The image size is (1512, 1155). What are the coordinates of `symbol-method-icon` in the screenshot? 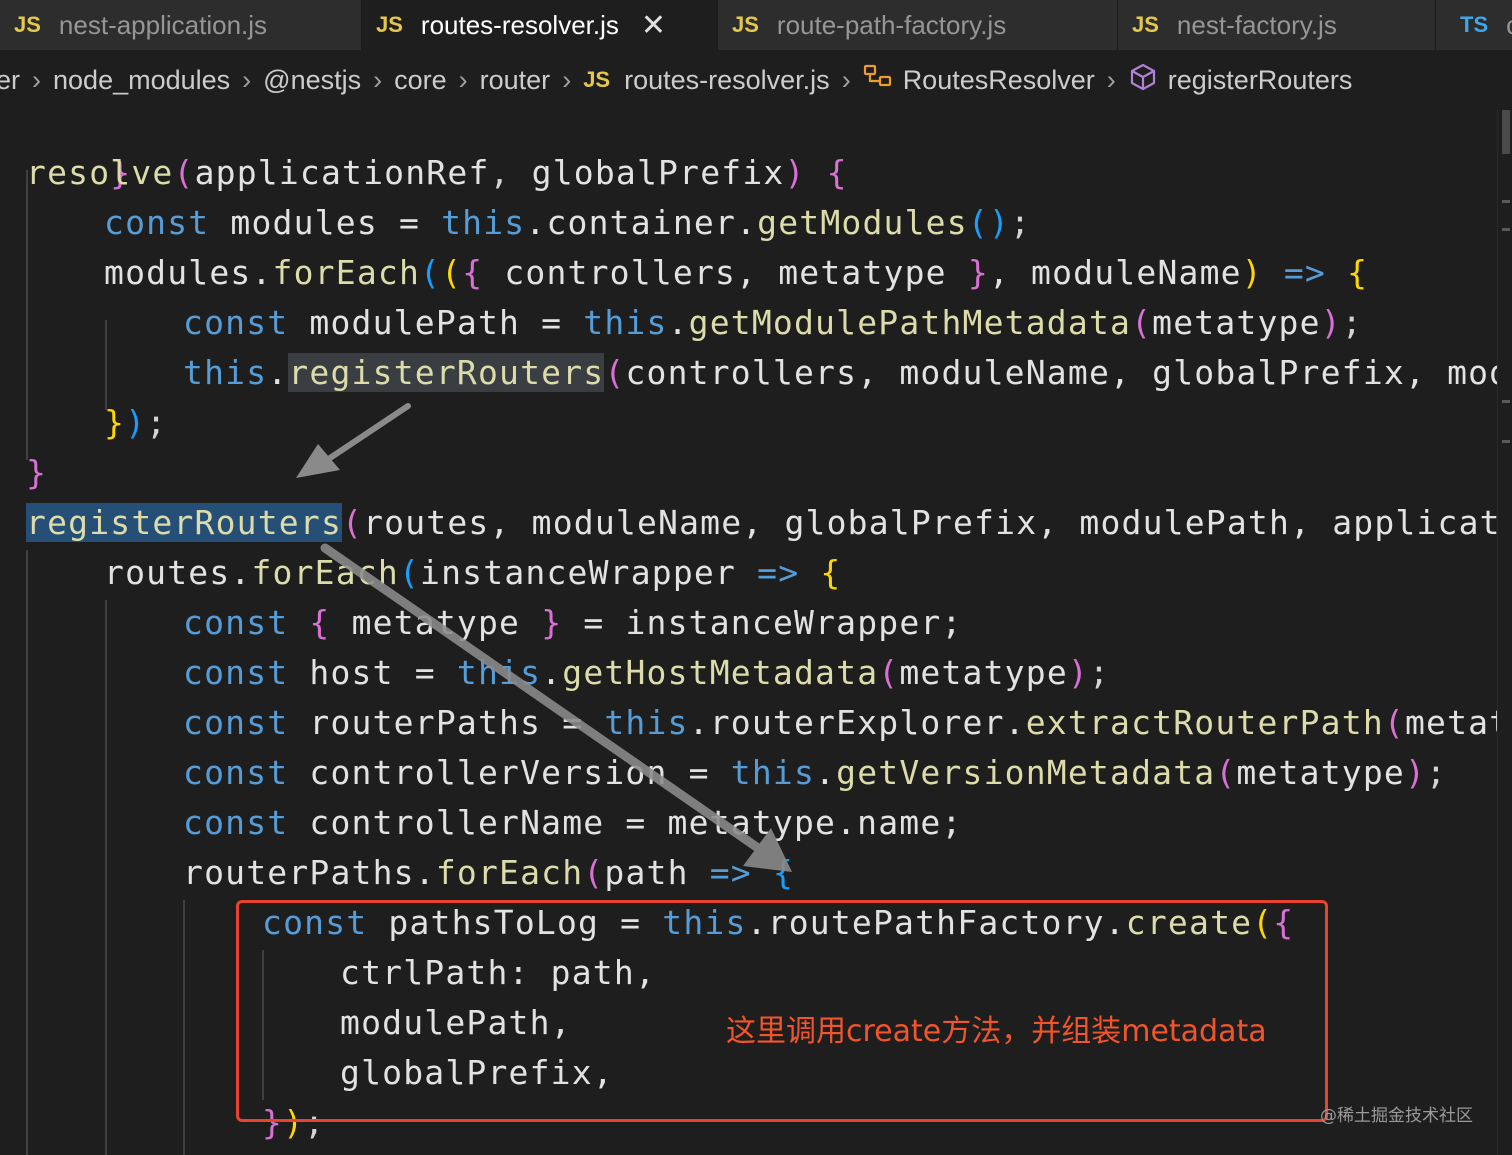 It's located at (1143, 80).